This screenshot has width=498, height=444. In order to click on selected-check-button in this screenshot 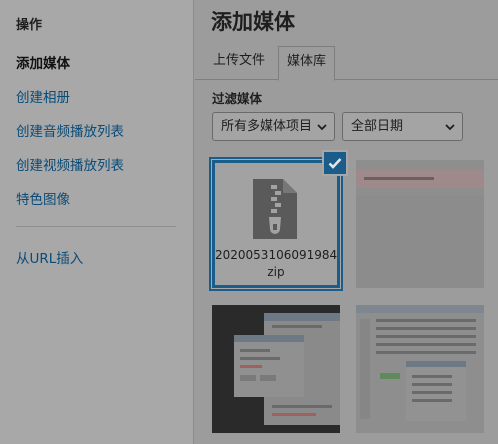, I will do `click(335, 163)`.